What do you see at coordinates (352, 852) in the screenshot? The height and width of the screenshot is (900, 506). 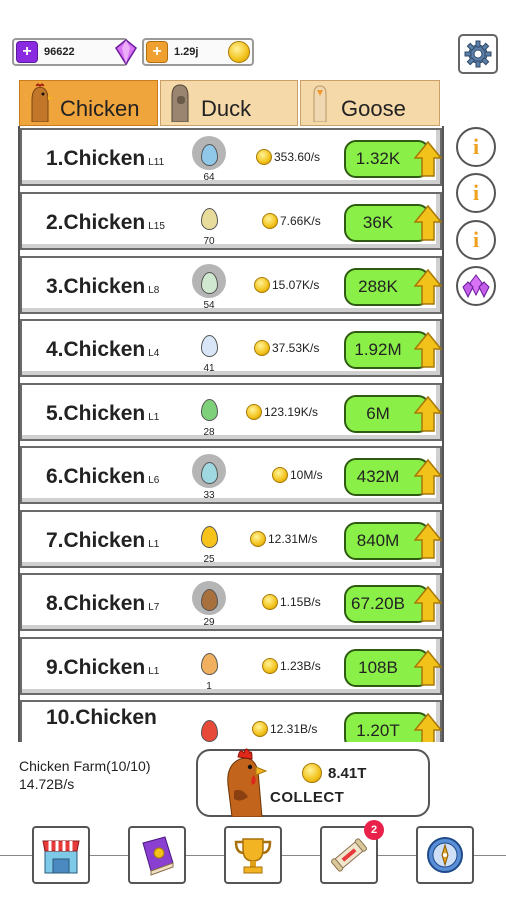 I see `scroll-button: 2` at bounding box center [352, 852].